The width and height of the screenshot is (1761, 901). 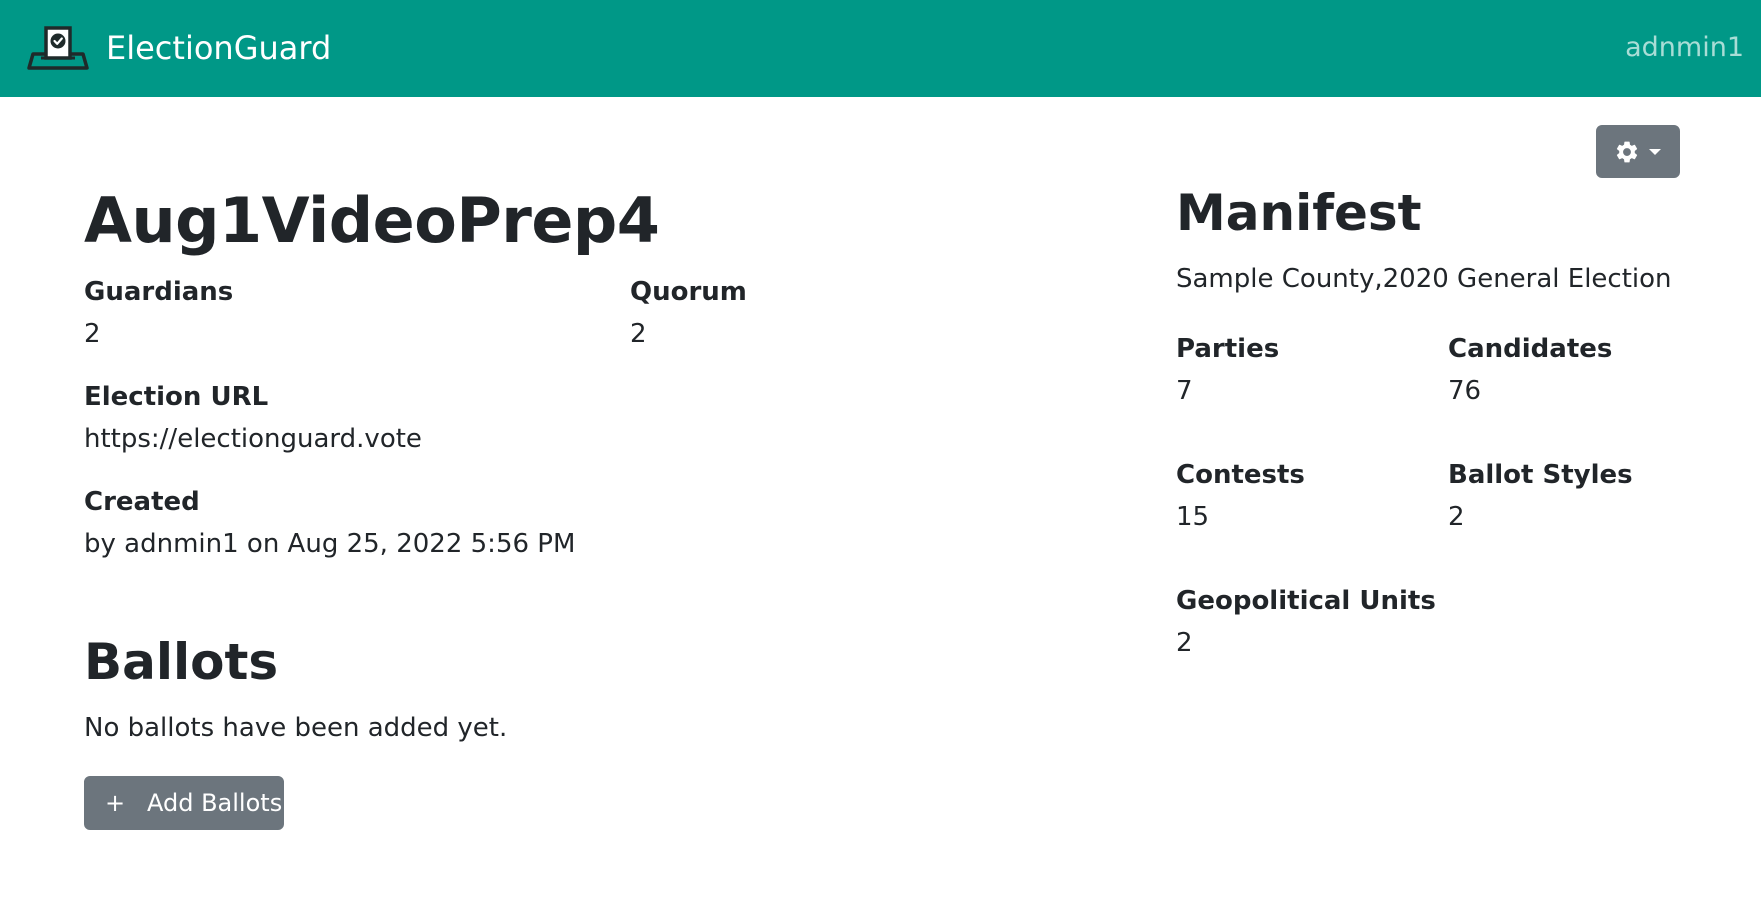 I want to click on ballot-styles-value: 2, so click(x=1456, y=517).